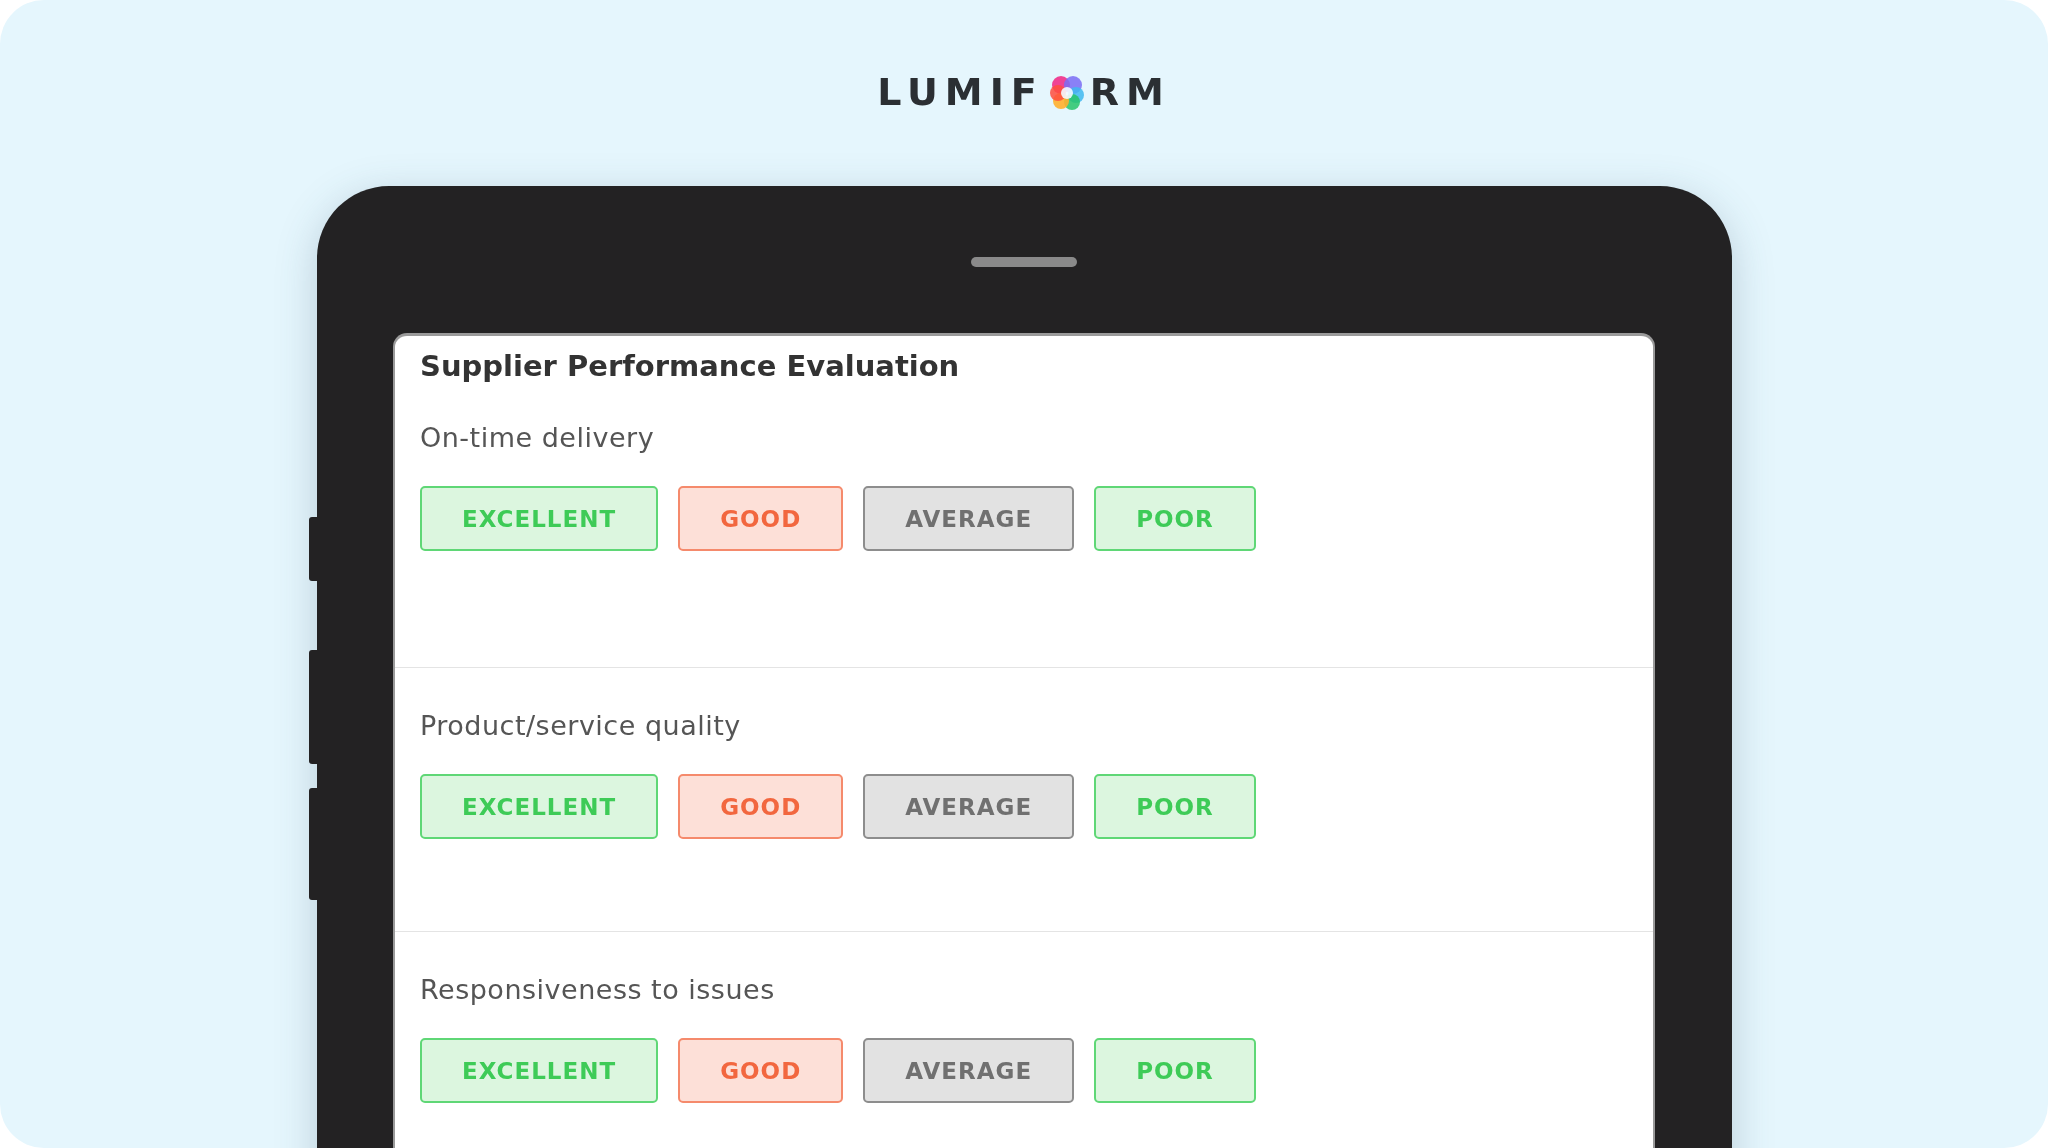  Describe the element at coordinates (597, 990) in the screenshot. I see `question-label: Responsiveness to issues` at that location.